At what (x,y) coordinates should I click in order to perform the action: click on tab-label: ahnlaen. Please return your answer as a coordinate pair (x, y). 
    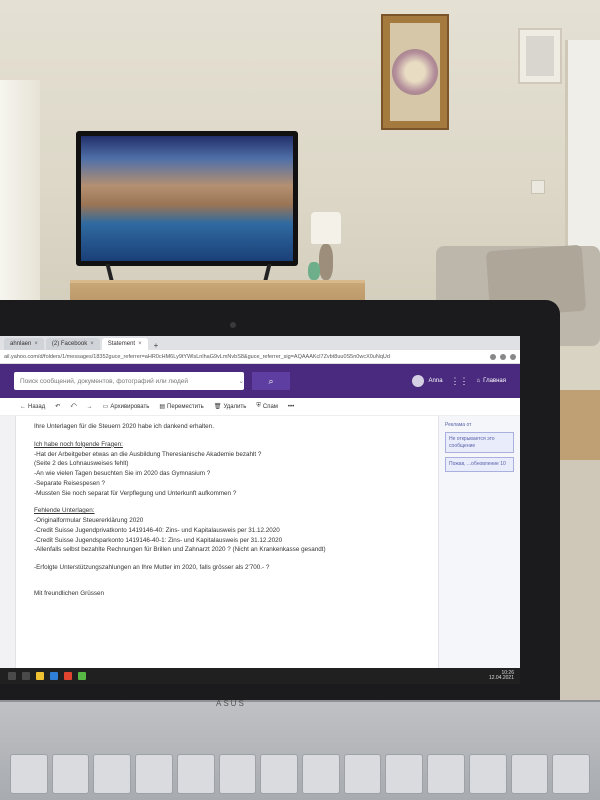
    Looking at the image, I should click on (21, 344).